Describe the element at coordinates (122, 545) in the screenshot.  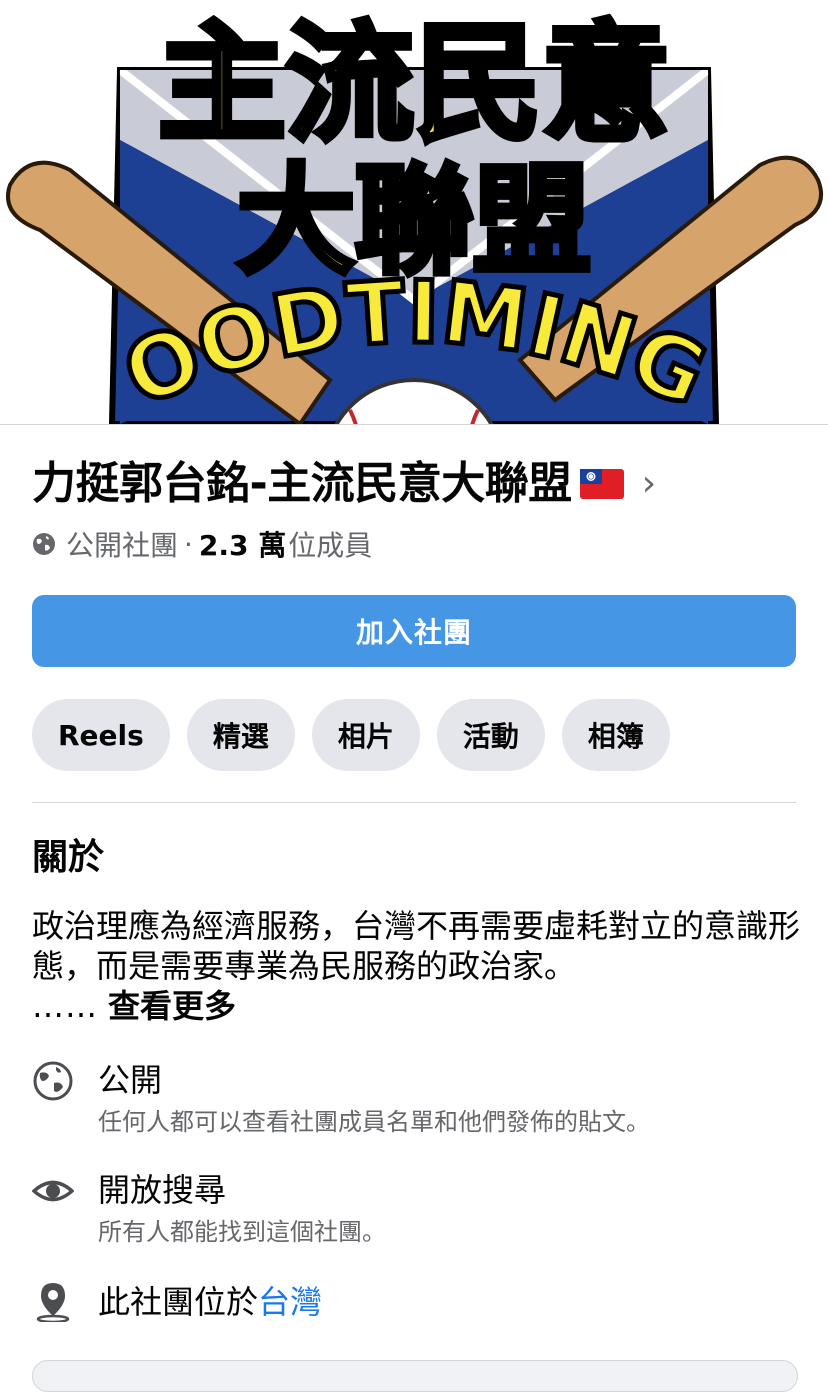
I see `privacy-label: 公開社團` at that location.